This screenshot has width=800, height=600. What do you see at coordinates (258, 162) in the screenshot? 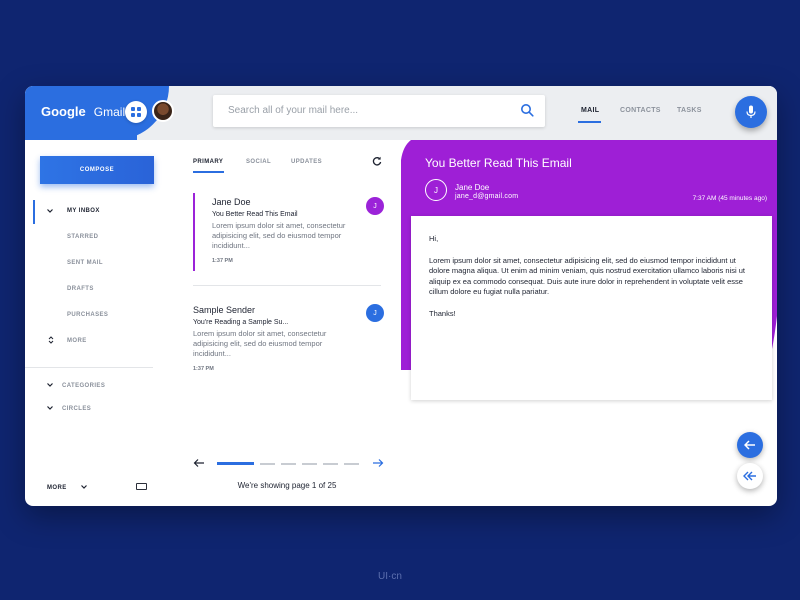
I see `tab-social: SOCIAL` at bounding box center [258, 162].